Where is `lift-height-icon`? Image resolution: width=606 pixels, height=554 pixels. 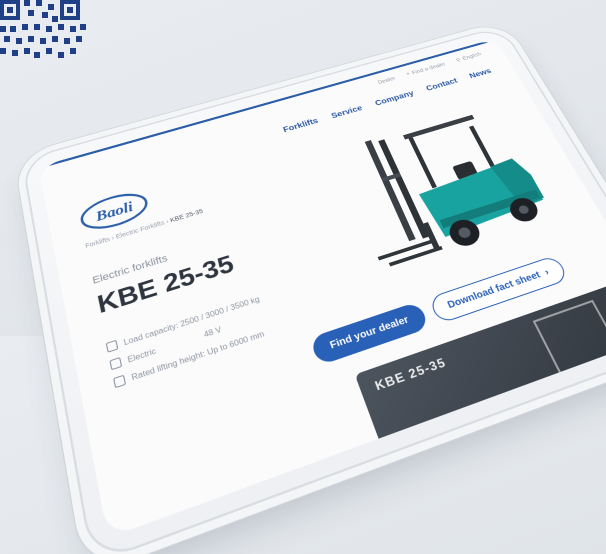
lift-height-icon is located at coordinates (120, 381).